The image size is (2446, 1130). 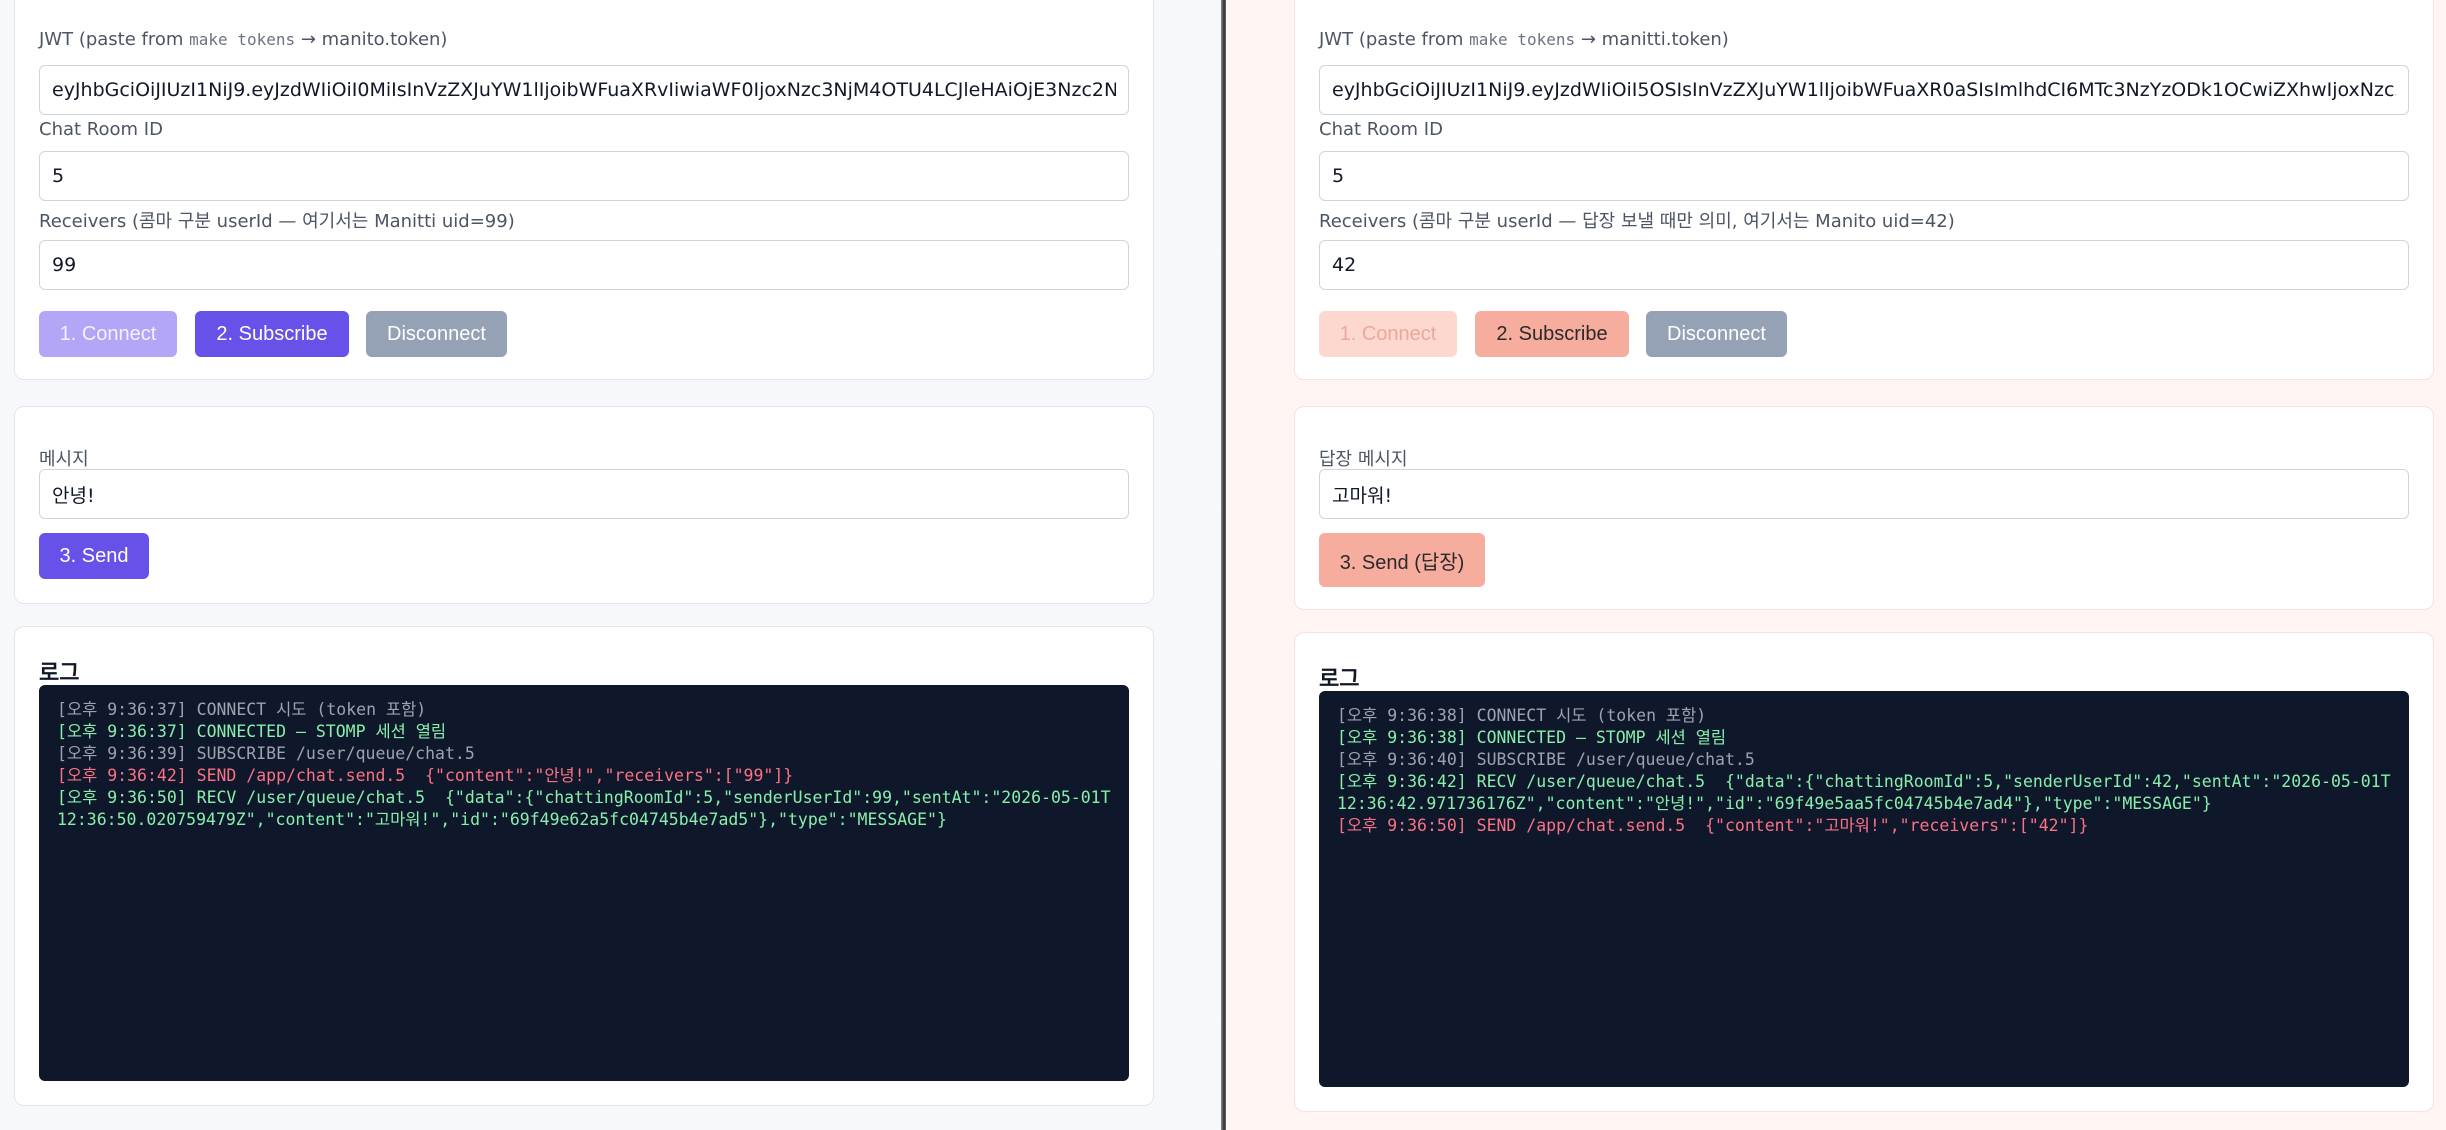 What do you see at coordinates (1532, 737) in the screenshot?
I see `log-line-success: [오후 9:36:38] CONNECTED — STOMP 세션 열림` at bounding box center [1532, 737].